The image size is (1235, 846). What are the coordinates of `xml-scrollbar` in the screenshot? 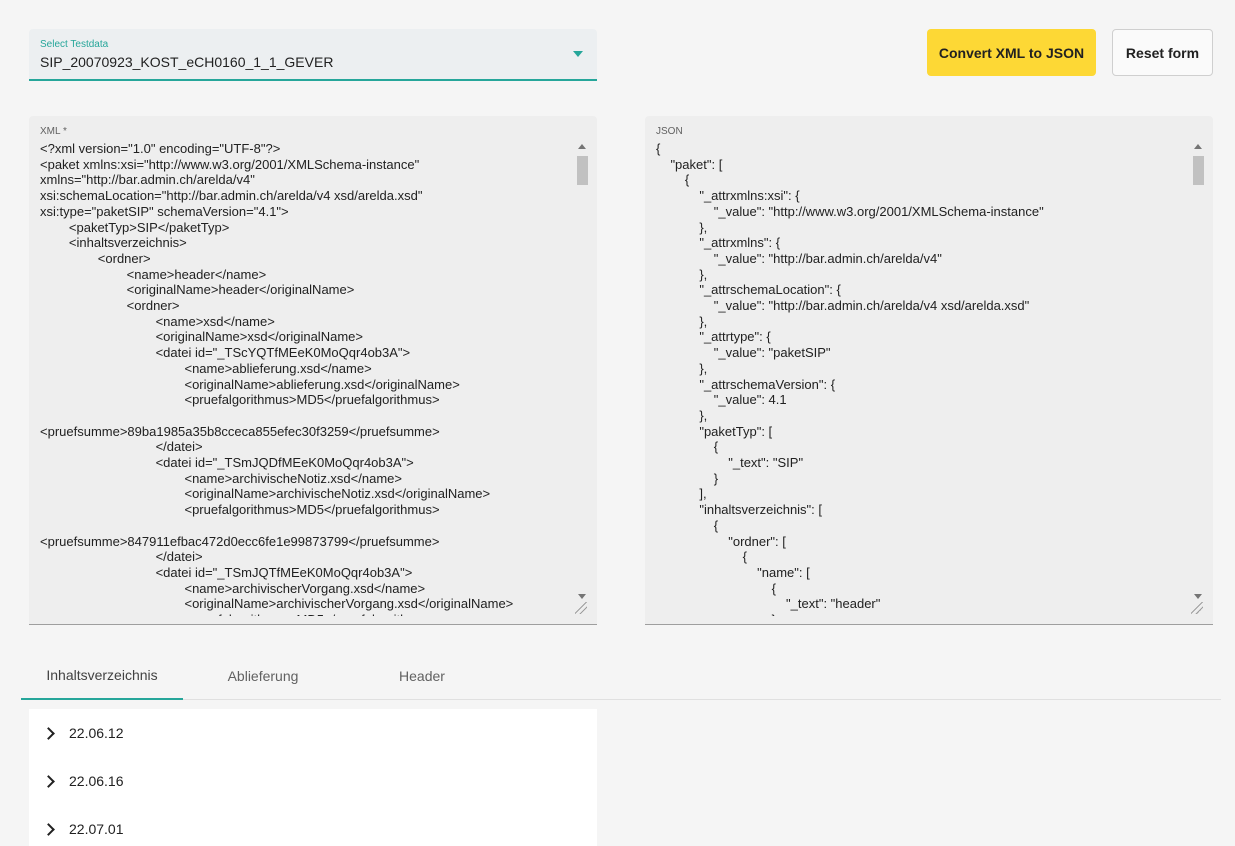 It's located at (582, 371).